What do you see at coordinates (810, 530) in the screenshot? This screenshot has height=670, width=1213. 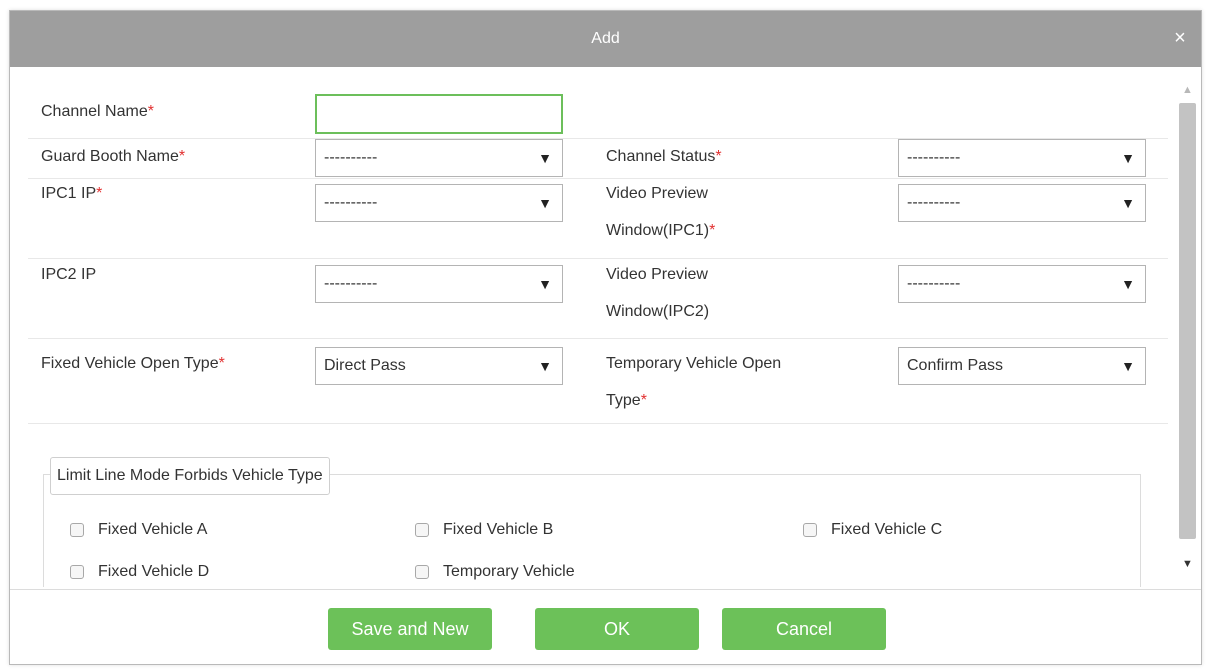 I see `fixed-vehicle-c-checkbox` at bounding box center [810, 530].